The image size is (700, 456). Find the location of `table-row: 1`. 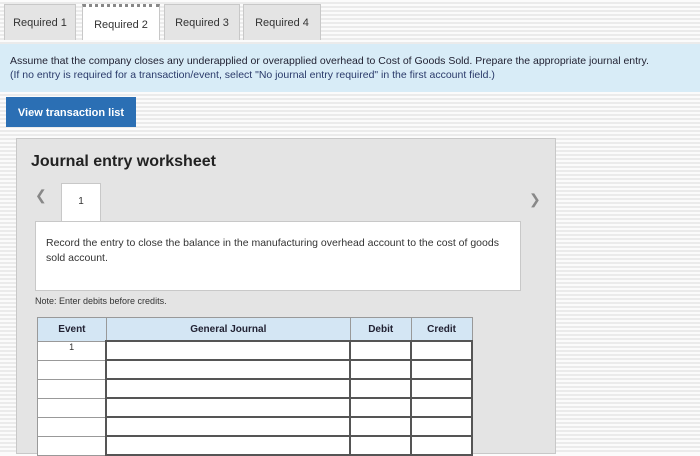

table-row: 1 is located at coordinates (255, 350).